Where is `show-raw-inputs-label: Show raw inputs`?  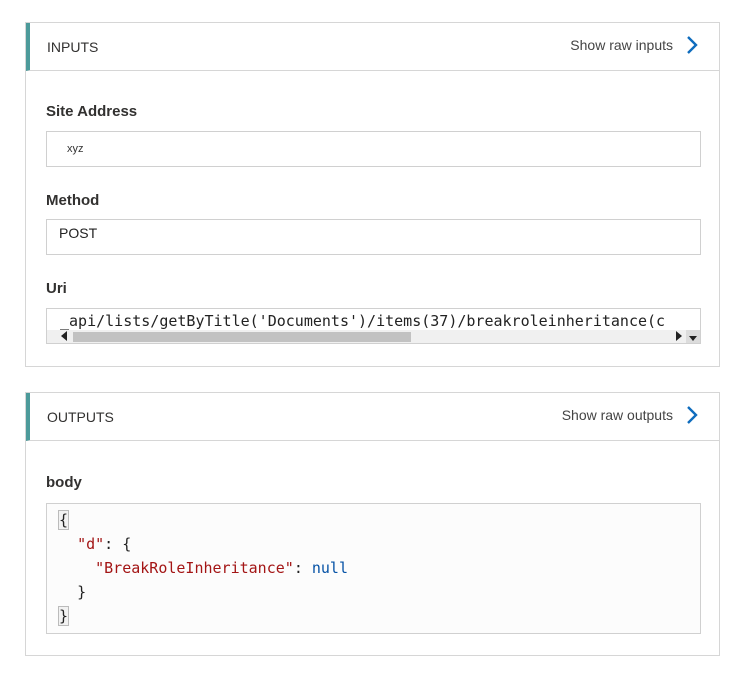
show-raw-inputs-label: Show raw inputs is located at coordinates (621, 45).